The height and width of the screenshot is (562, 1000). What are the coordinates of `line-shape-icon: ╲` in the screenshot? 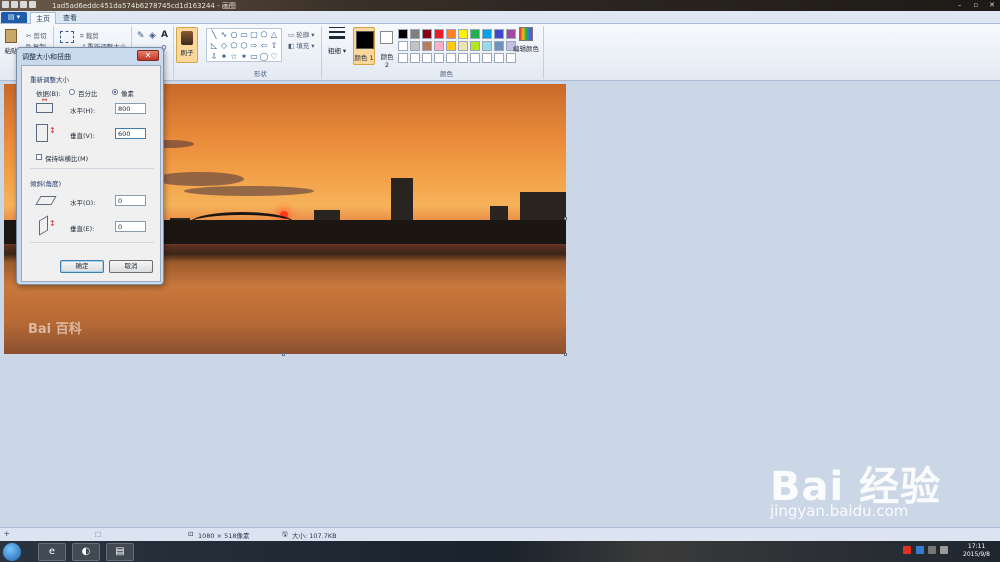 It's located at (214, 34).